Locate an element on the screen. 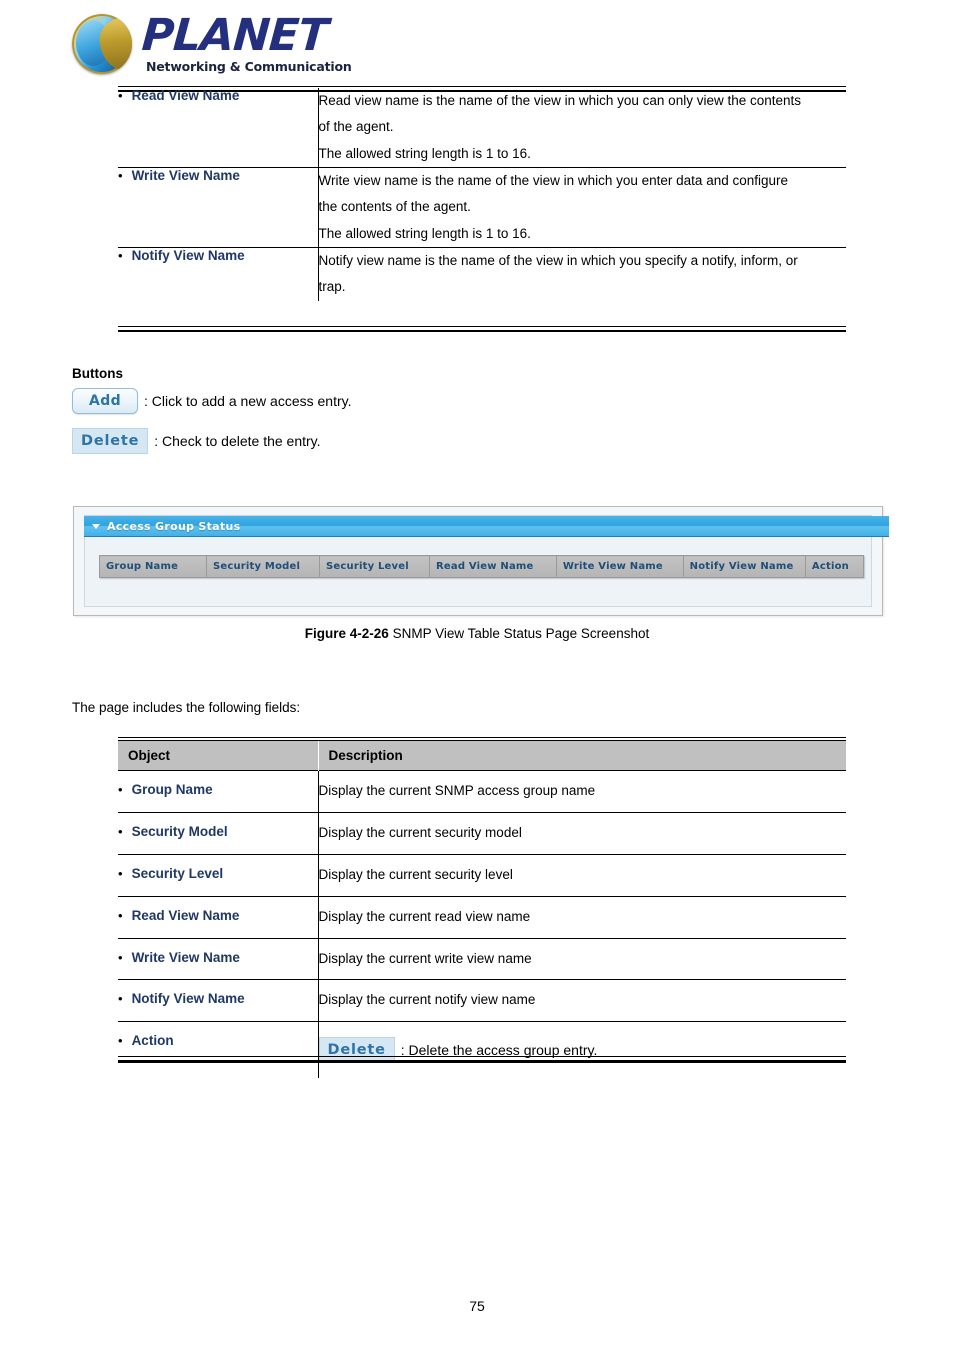 This screenshot has height=1350, width=954. column-header-write-view-name: Write View Name is located at coordinates (619, 566).